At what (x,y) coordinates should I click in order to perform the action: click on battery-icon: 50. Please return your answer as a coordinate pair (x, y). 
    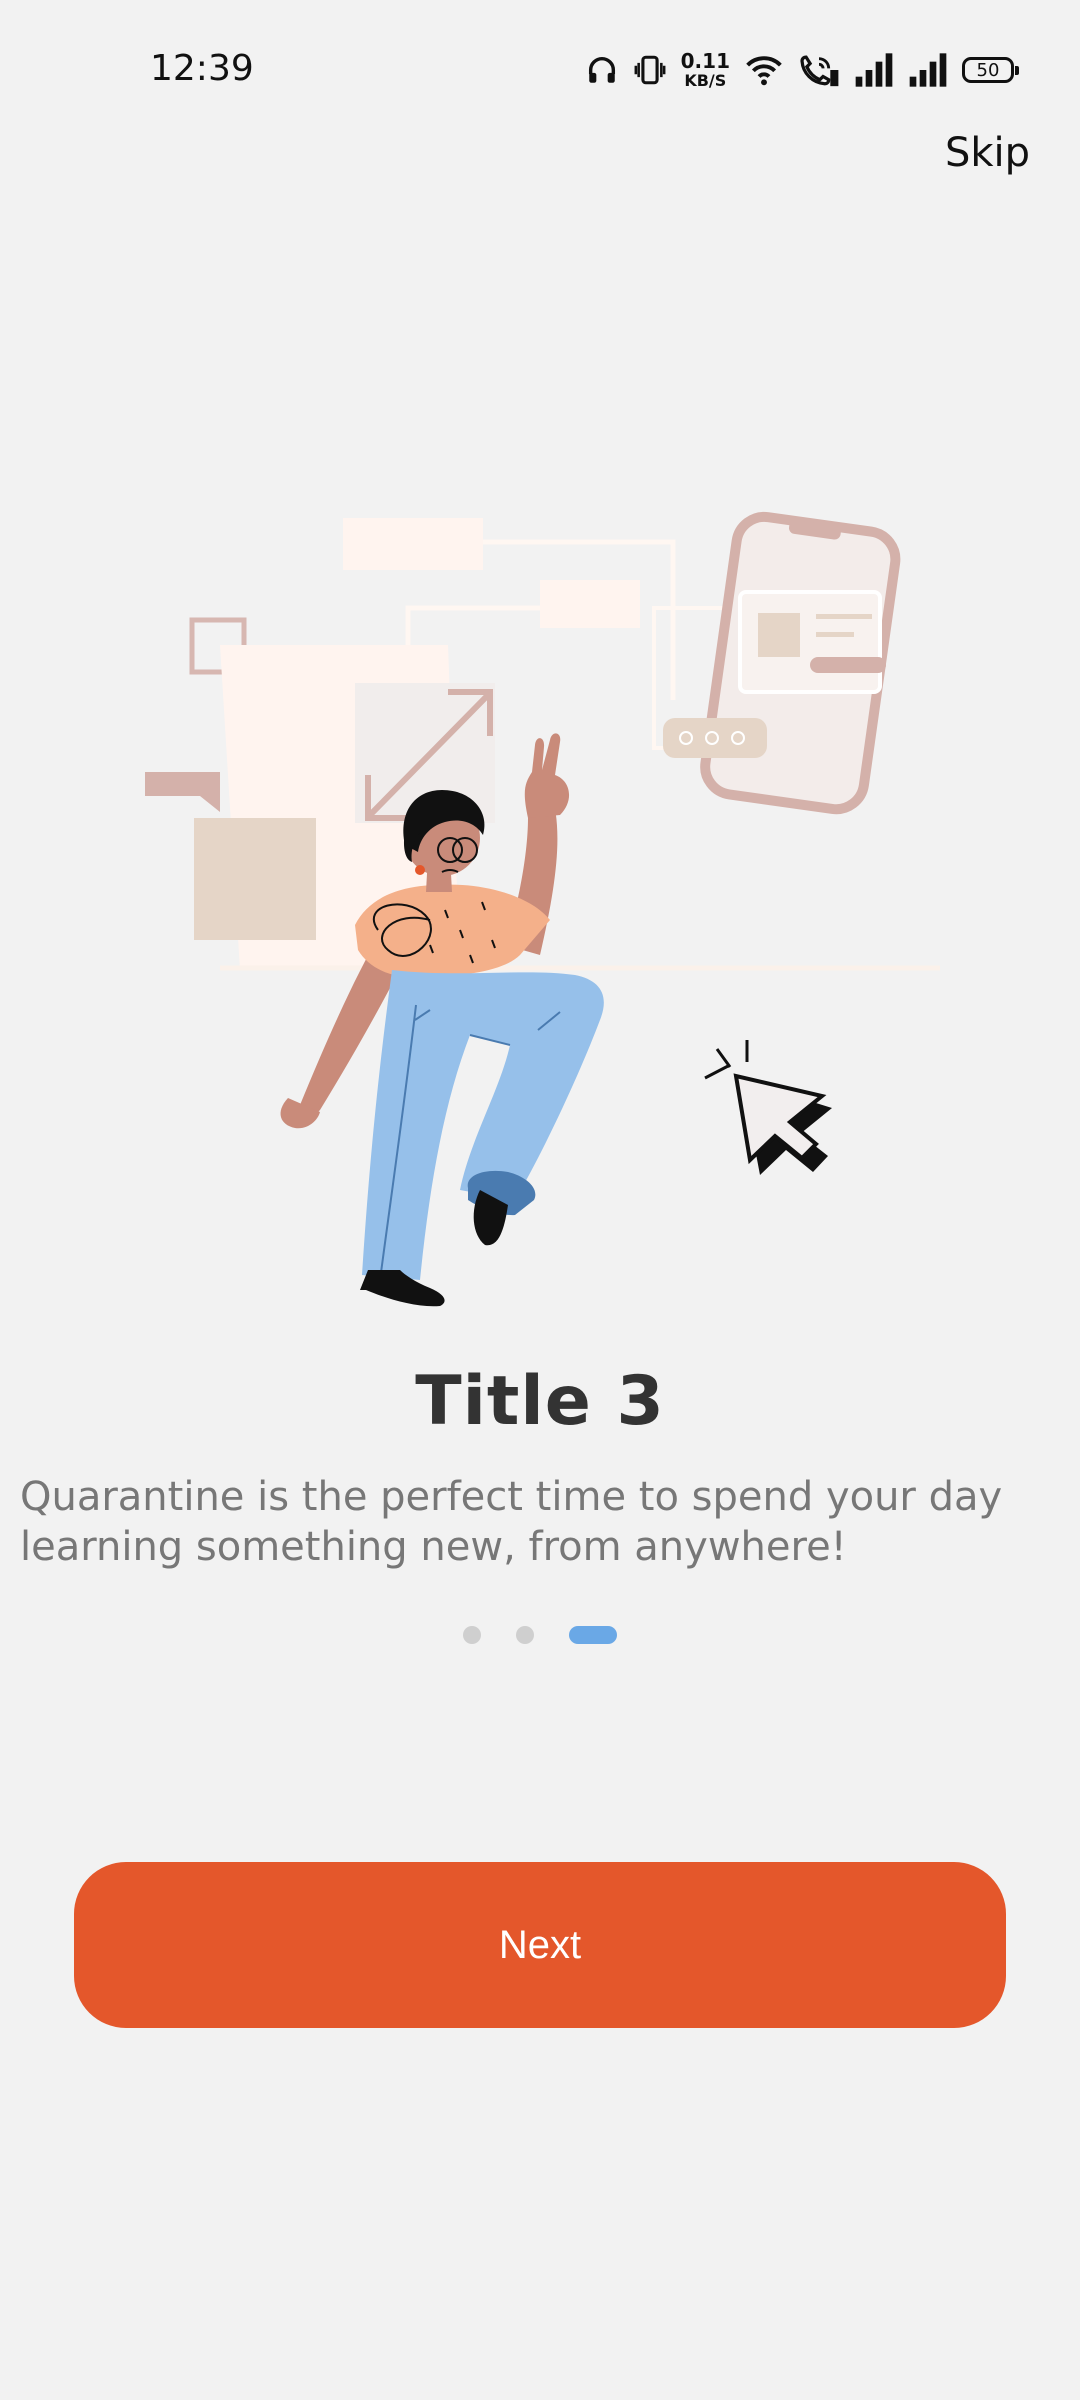
    Looking at the image, I should click on (990, 70).